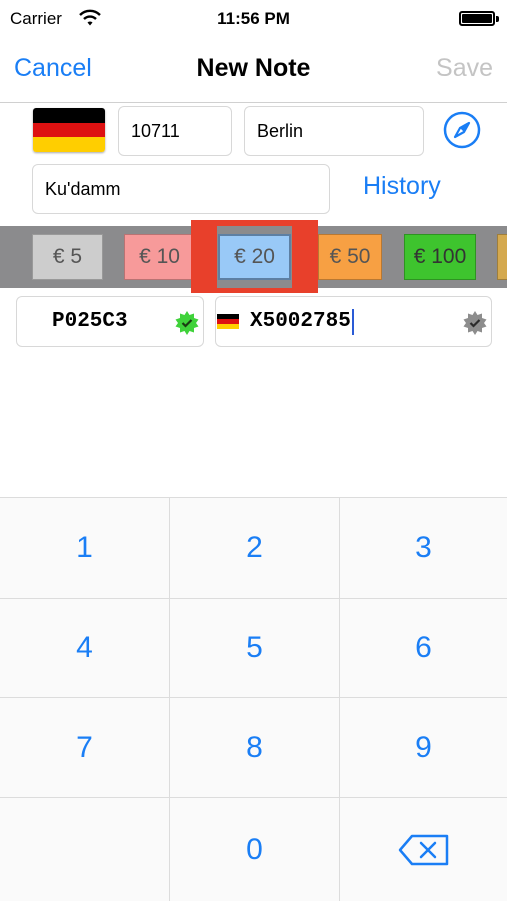 The width and height of the screenshot is (507, 901). What do you see at coordinates (254, 747) in the screenshot?
I see `key-8: 8` at bounding box center [254, 747].